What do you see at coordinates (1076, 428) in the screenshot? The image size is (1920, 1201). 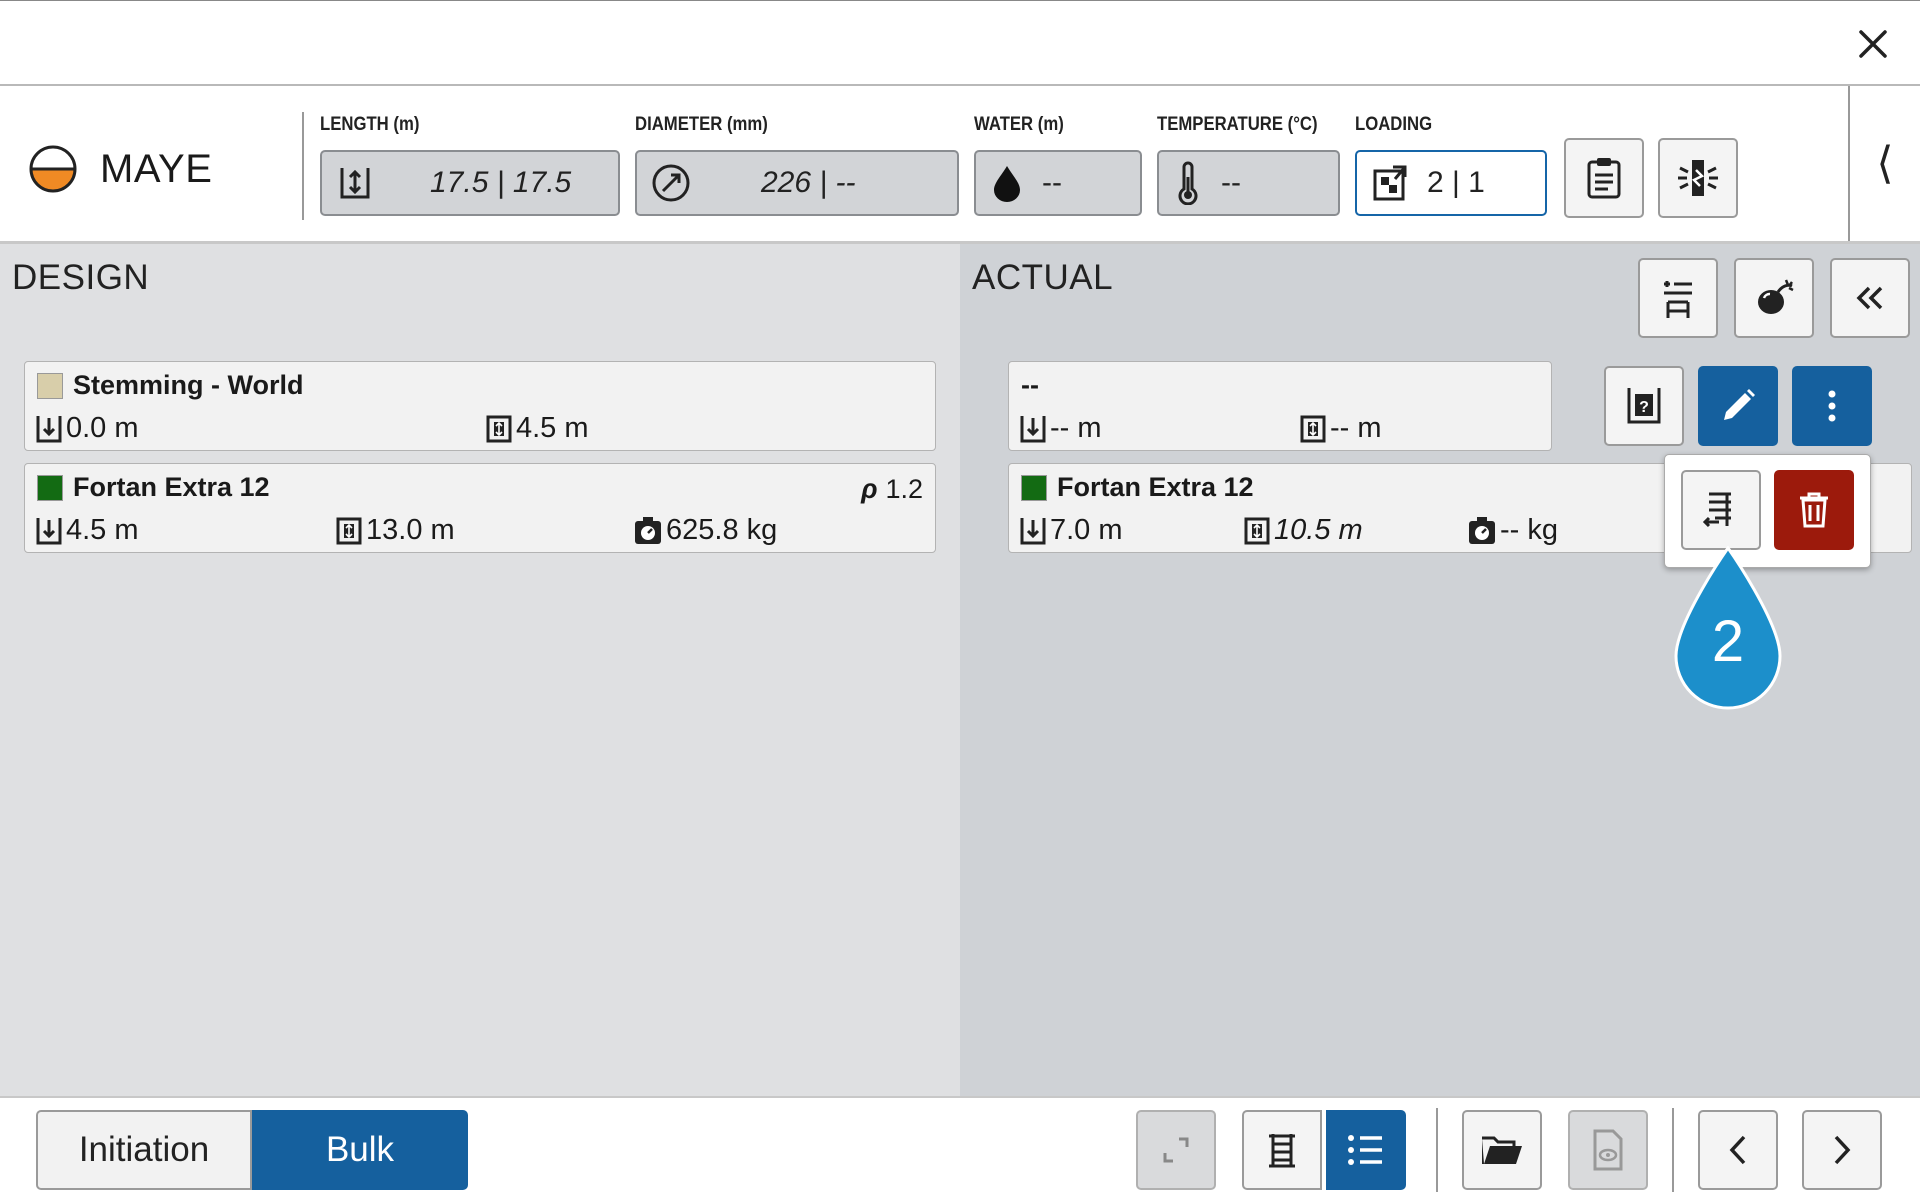 I see `deck-top-value: -- m` at bounding box center [1076, 428].